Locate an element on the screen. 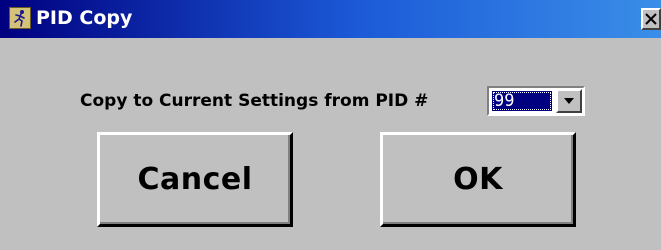 The width and height of the screenshot is (661, 250). chevron-down-icon is located at coordinates (569, 101).